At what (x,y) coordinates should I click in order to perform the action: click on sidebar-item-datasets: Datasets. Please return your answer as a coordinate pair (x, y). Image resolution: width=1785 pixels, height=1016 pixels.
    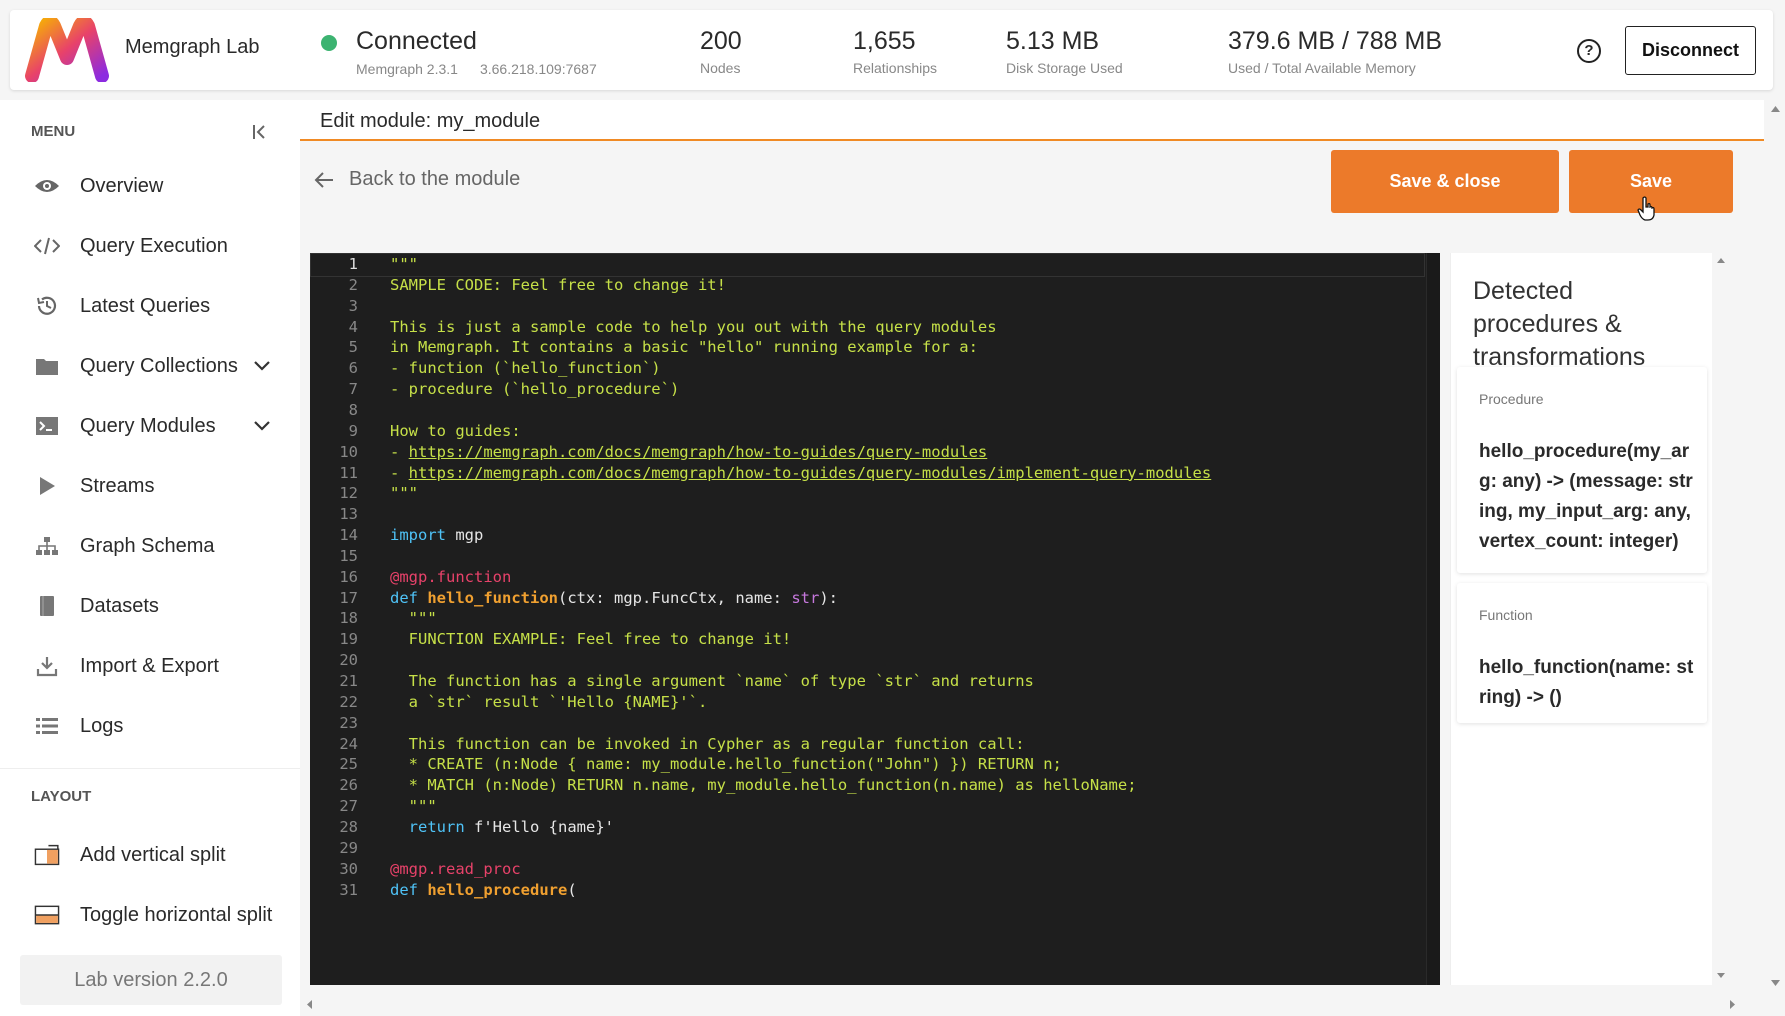
    Looking at the image, I should click on (157, 606).